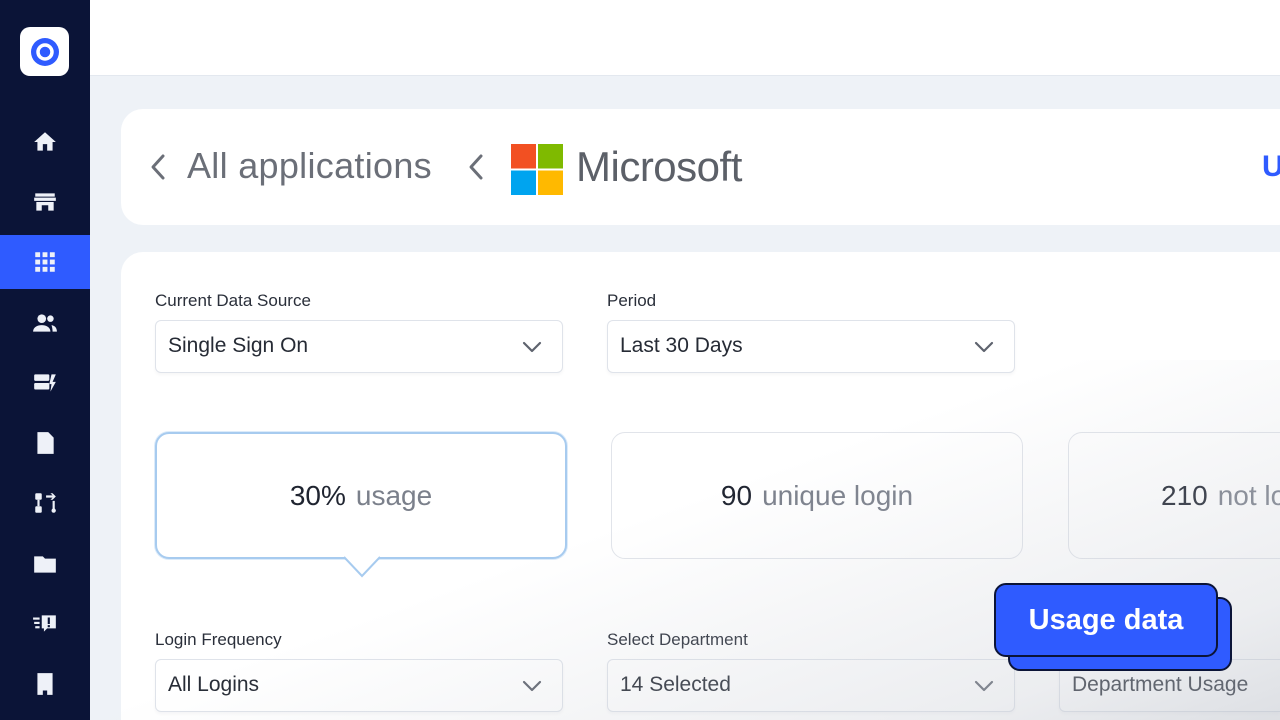 The height and width of the screenshot is (720, 1280). Describe the element at coordinates (677, 639) in the screenshot. I see `department-label: Select Department` at that location.